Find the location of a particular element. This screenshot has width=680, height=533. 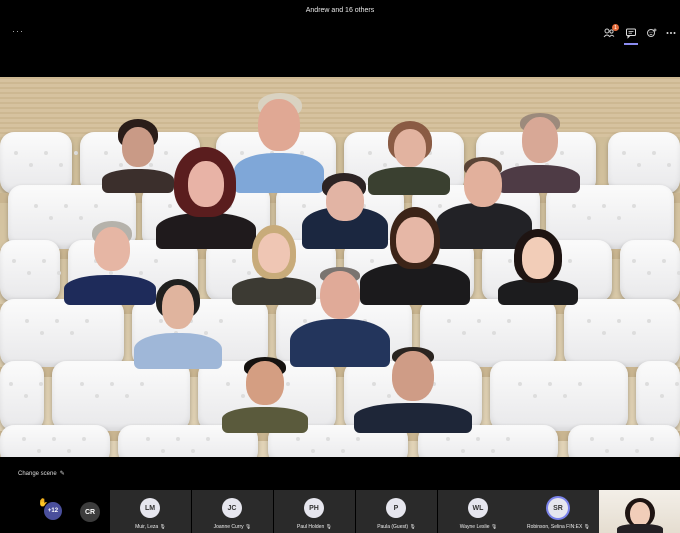

avatar: SR is located at coordinates (558, 508).